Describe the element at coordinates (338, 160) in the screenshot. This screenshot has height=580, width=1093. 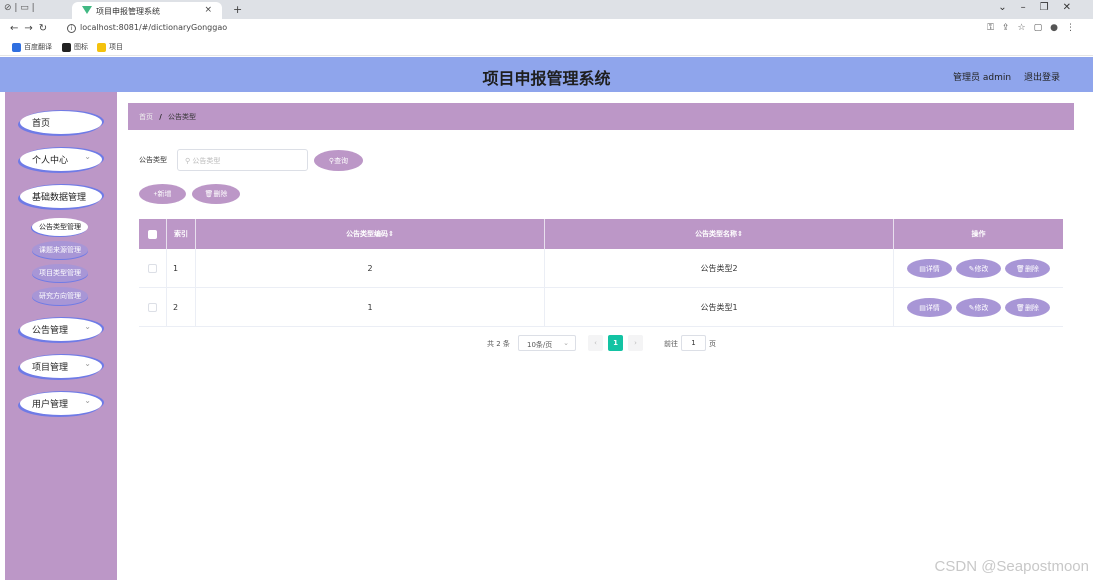
I see `search-button: ⚲ 查询` at that location.